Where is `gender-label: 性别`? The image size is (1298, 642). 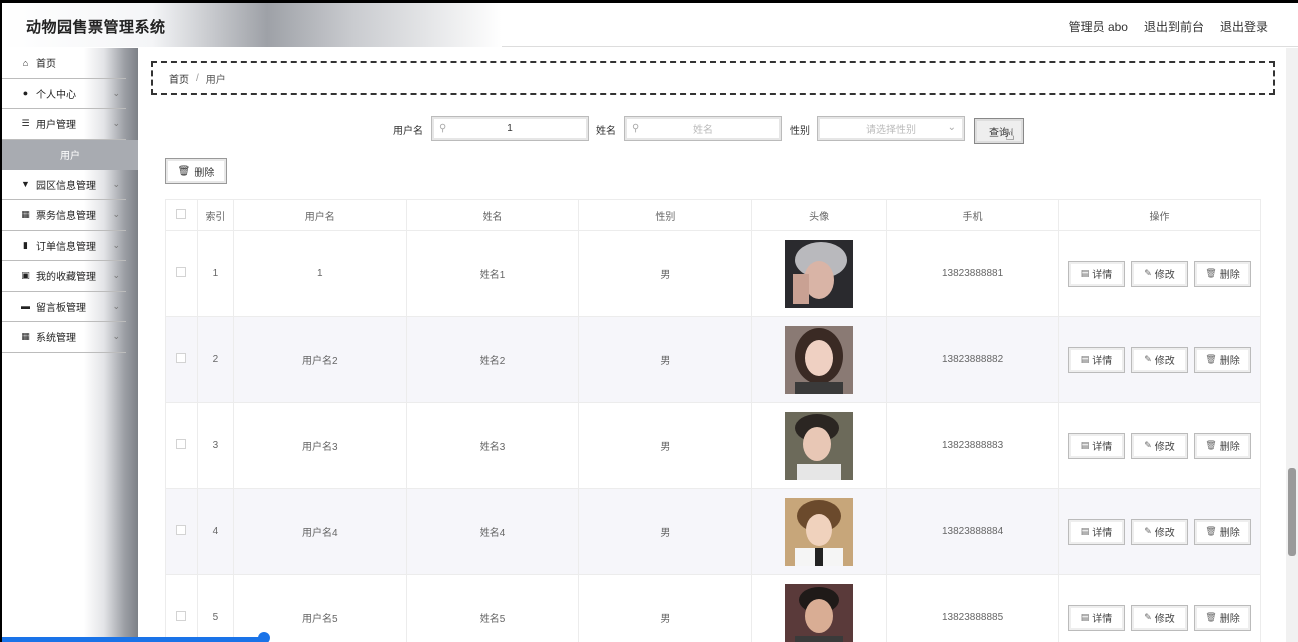 gender-label: 性别 is located at coordinates (800, 131).